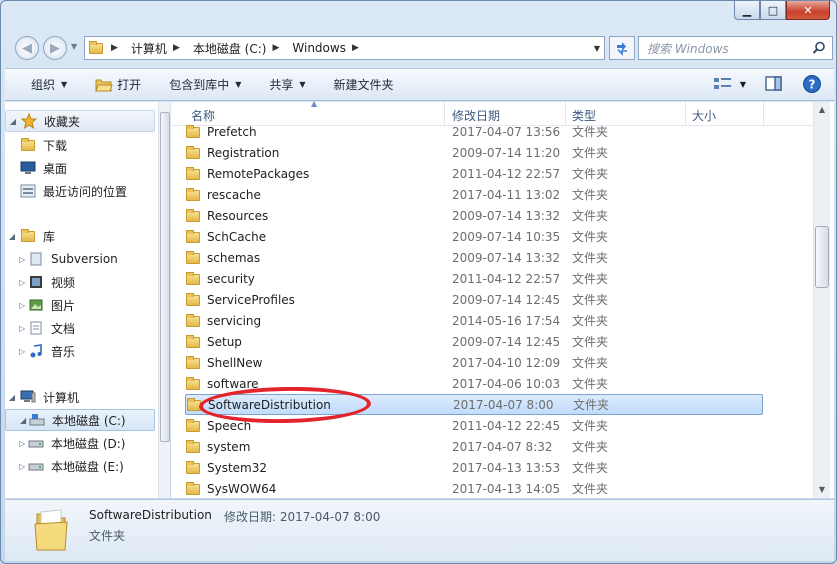  Describe the element at coordinates (224, 341) in the screenshot. I see `file-name: Setup` at that location.